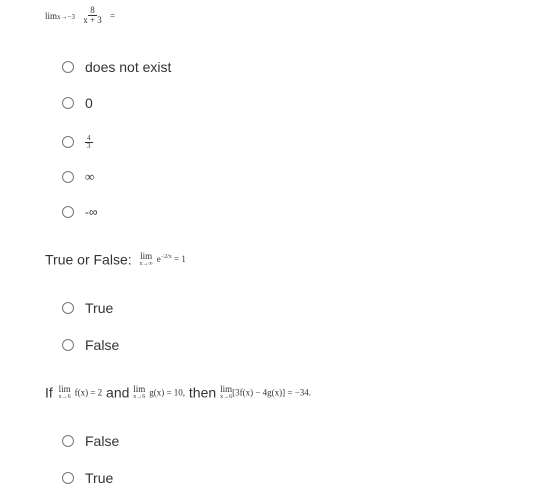  What do you see at coordinates (88, 259) in the screenshot?
I see `question-lead: True or False:` at bounding box center [88, 259].